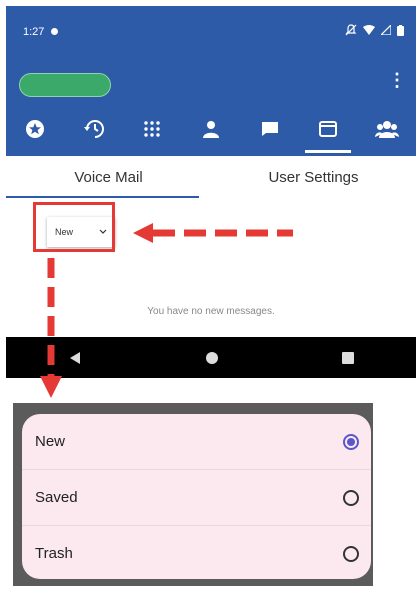 The height and width of the screenshot is (592, 416). I want to click on option-label: Trash, so click(54, 553).